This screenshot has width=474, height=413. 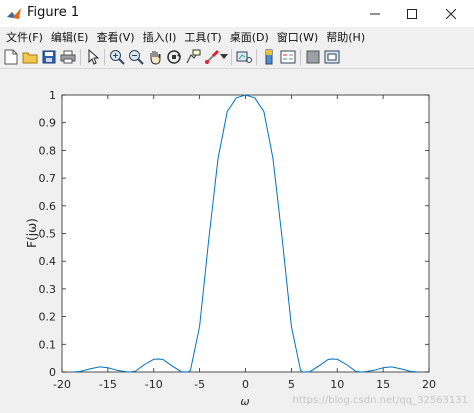 What do you see at coordinates (244, 401) in the screenshot?
I see `x-axis-label: ω` at bounding box center [244, 401].